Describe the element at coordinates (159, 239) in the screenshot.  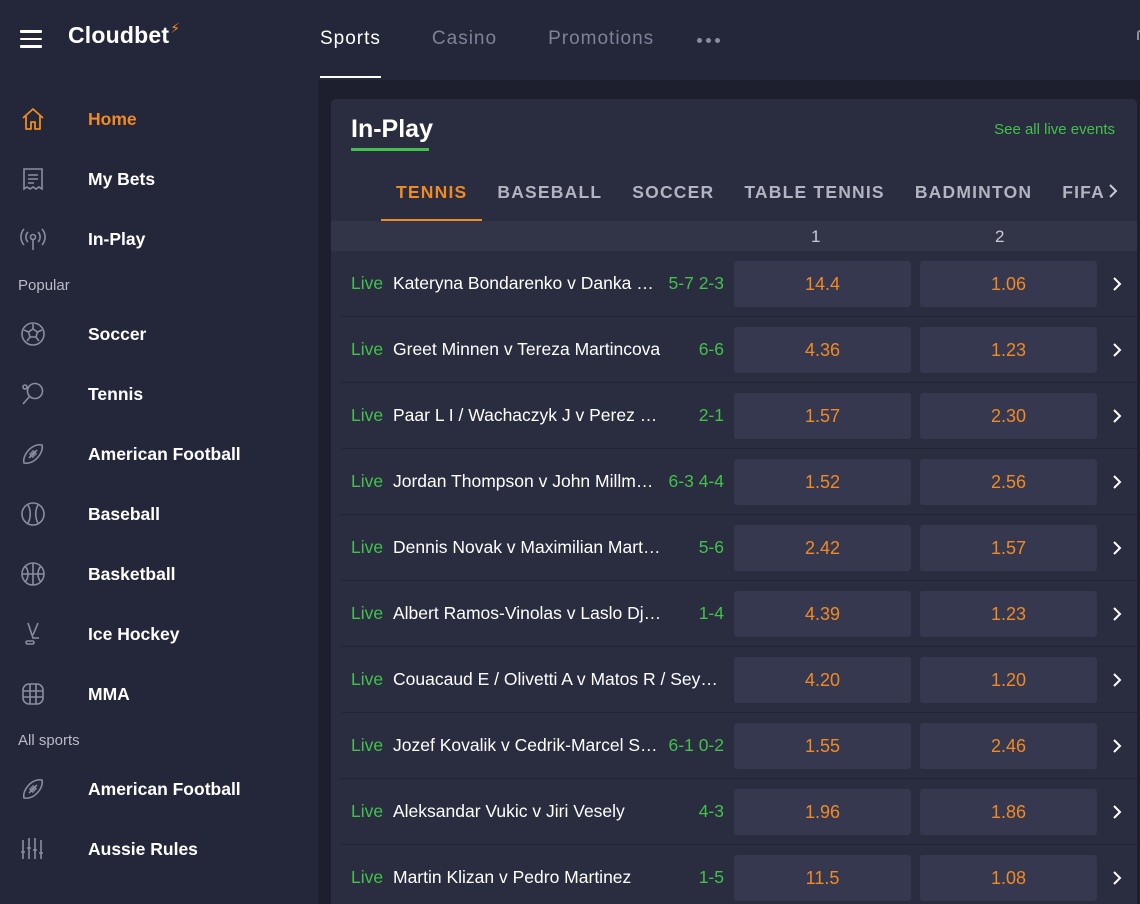
I see `sidebar-item-in-play: In-Play` at that location.